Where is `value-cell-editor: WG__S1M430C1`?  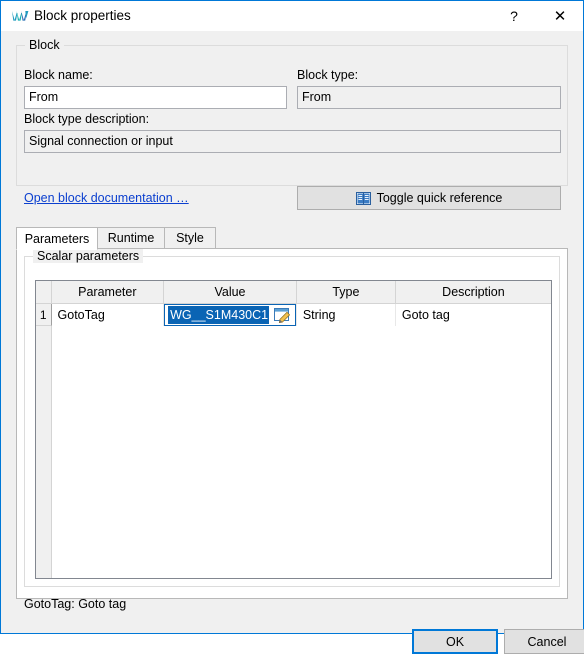
value-cell-editor: WG__S1M430C1 is located at coordinates (230, 315).